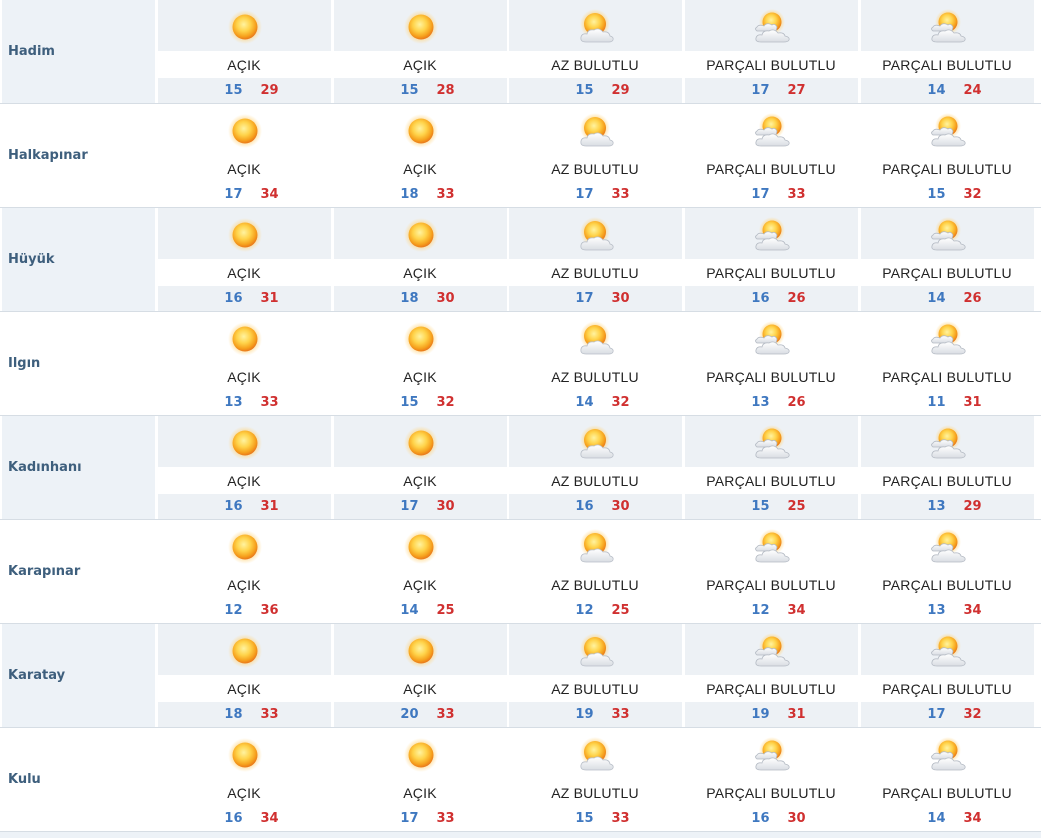 This screenshot has width=1041, height=838. Describe the element at coordinates (420, 51) in the screenshot. I see `day-cell: AÇIK 15 28` at that location.